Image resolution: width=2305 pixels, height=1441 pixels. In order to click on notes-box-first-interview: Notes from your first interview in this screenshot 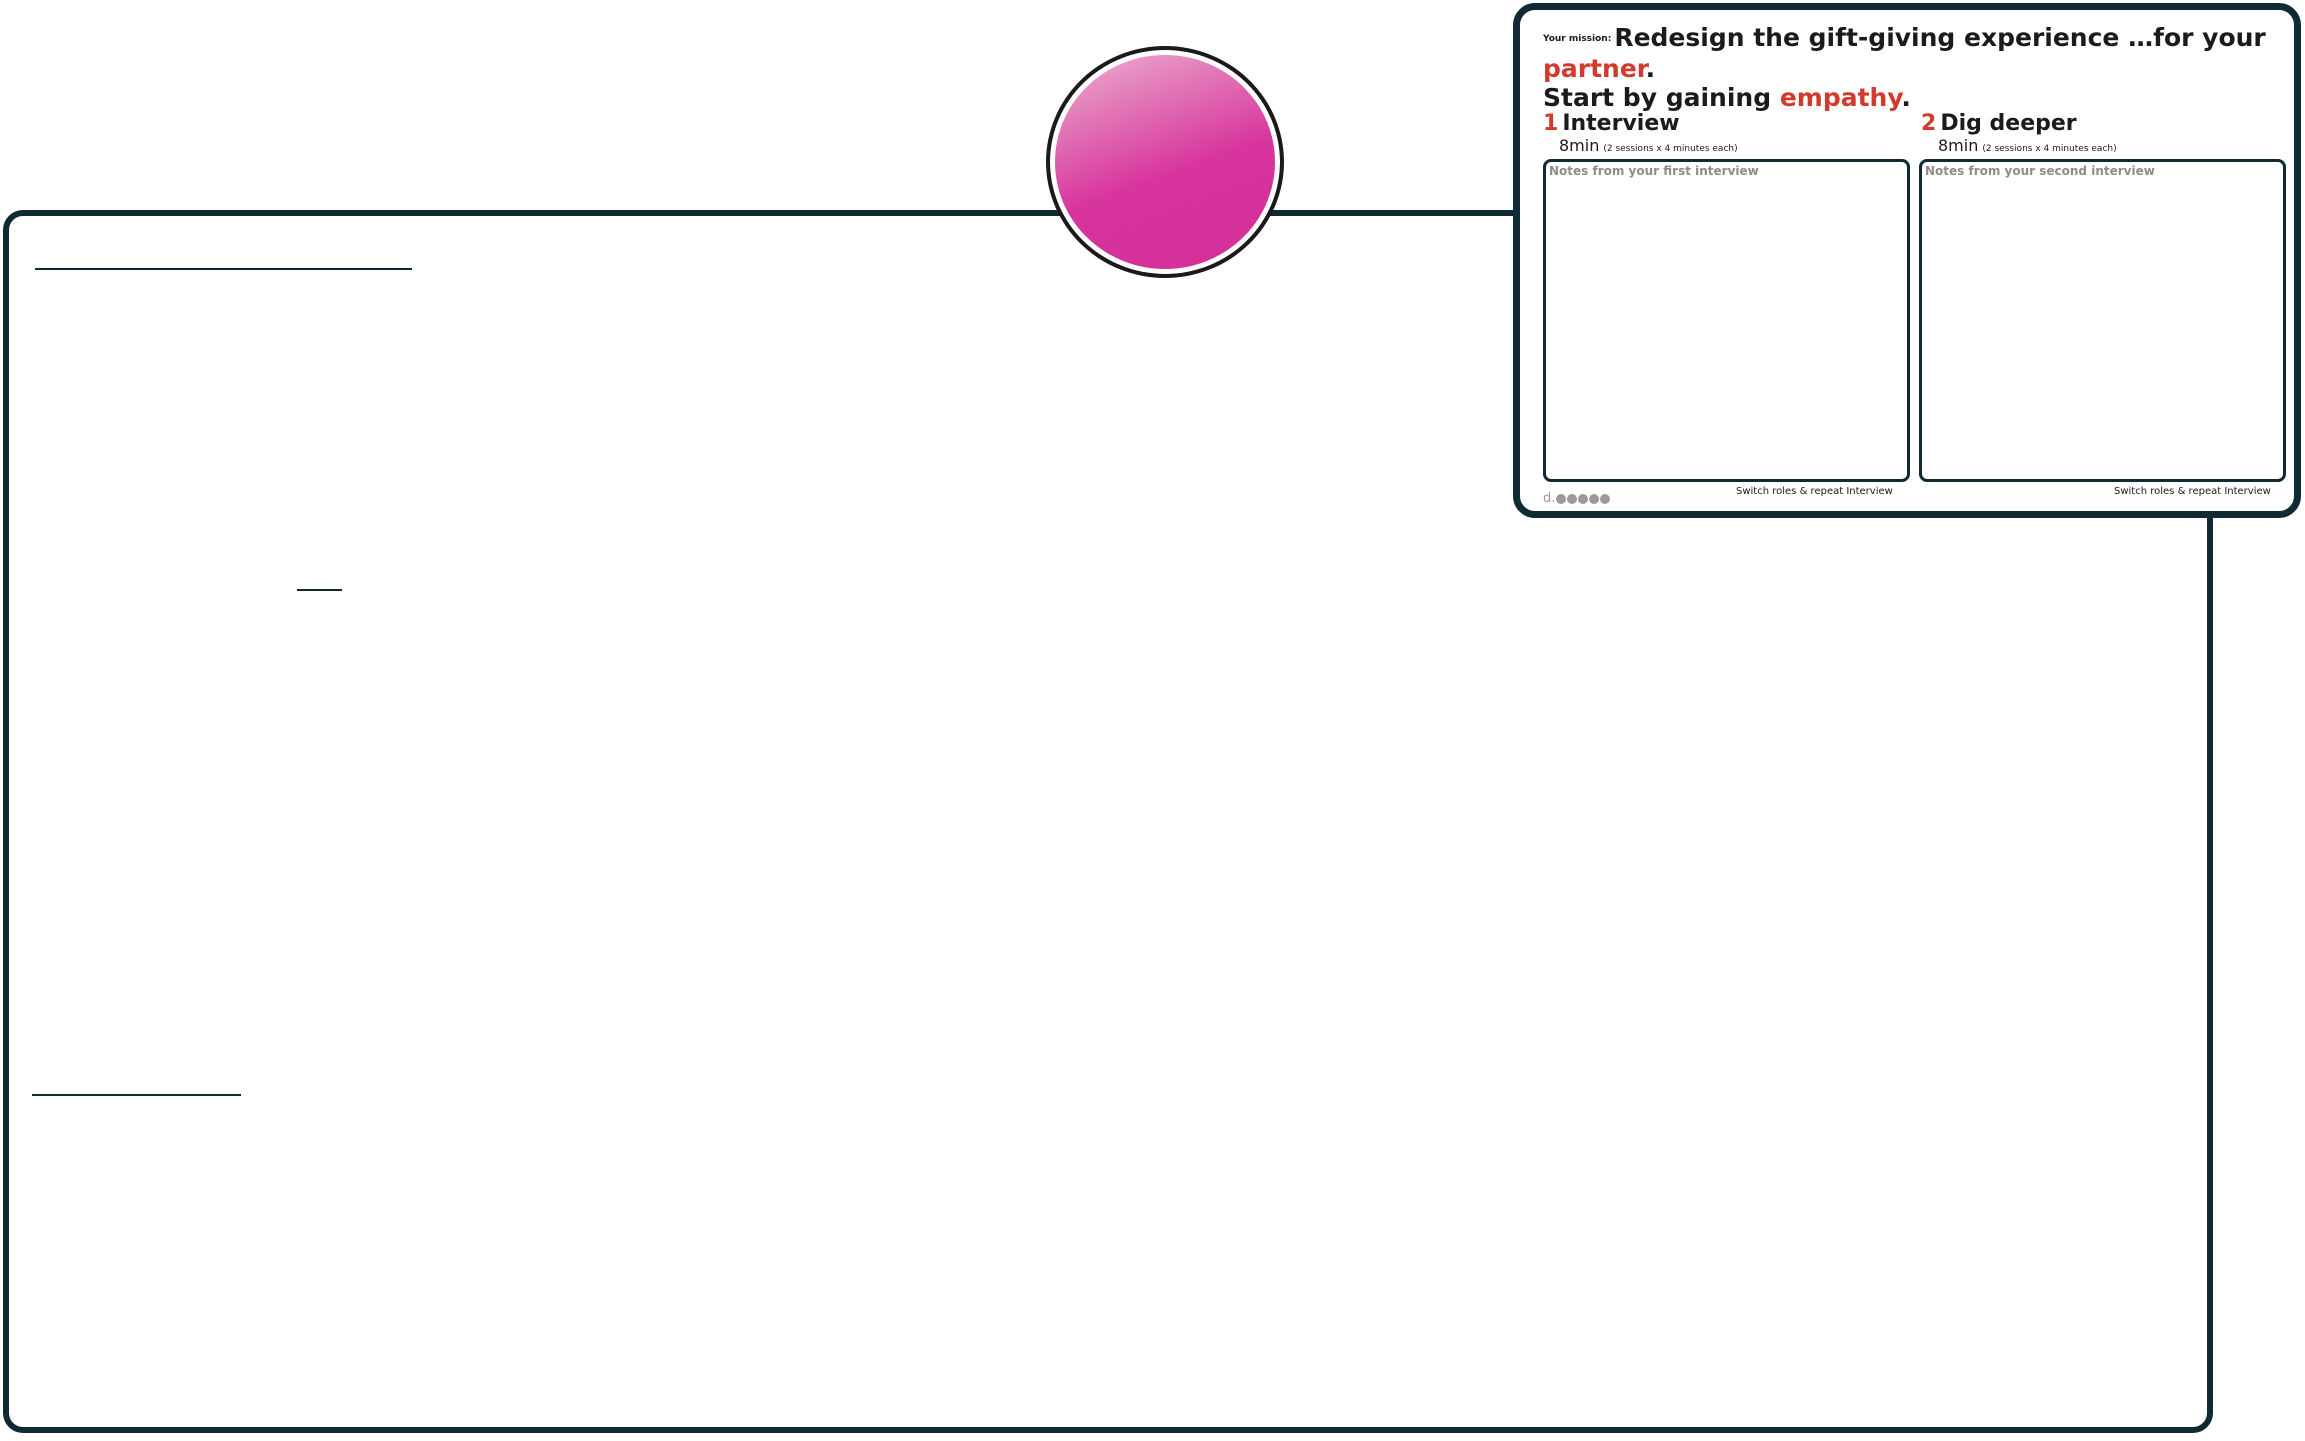, I will do `click(1726, 320)`.